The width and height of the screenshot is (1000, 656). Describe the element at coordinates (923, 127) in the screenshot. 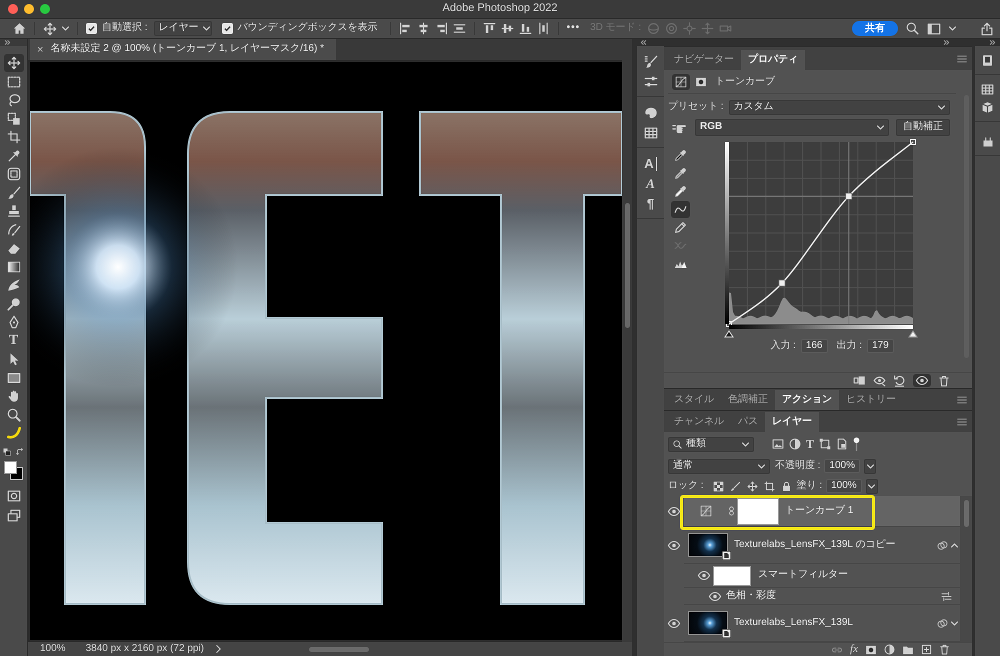

I see `auto-button: 自動補正` at that location.